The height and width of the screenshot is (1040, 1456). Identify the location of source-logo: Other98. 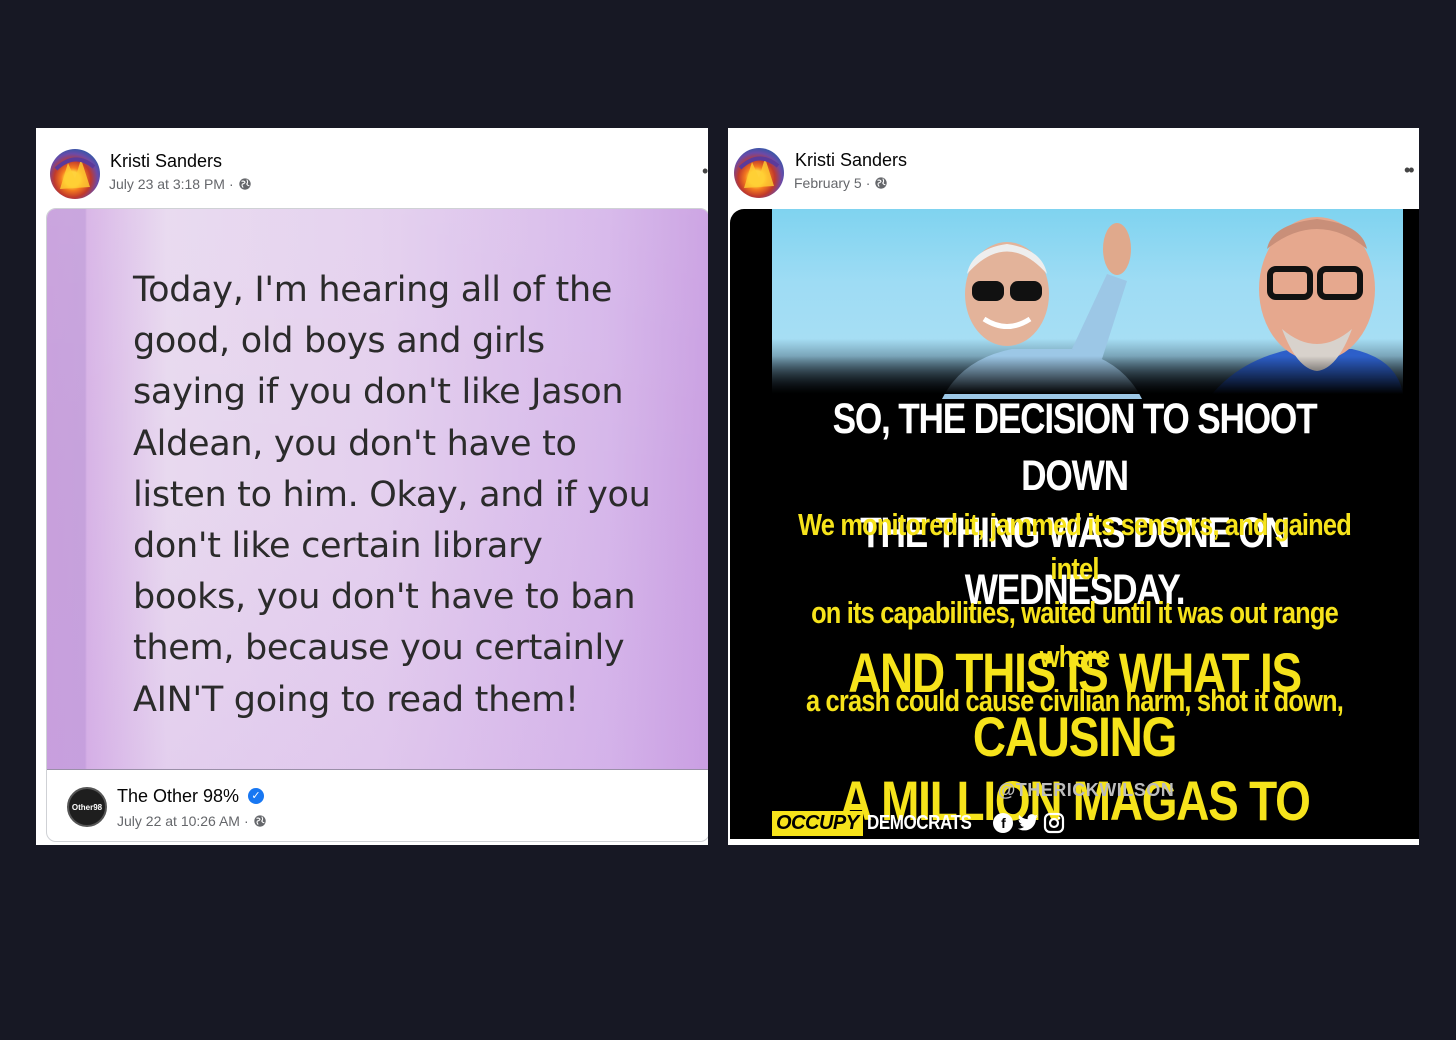
(87, 807).